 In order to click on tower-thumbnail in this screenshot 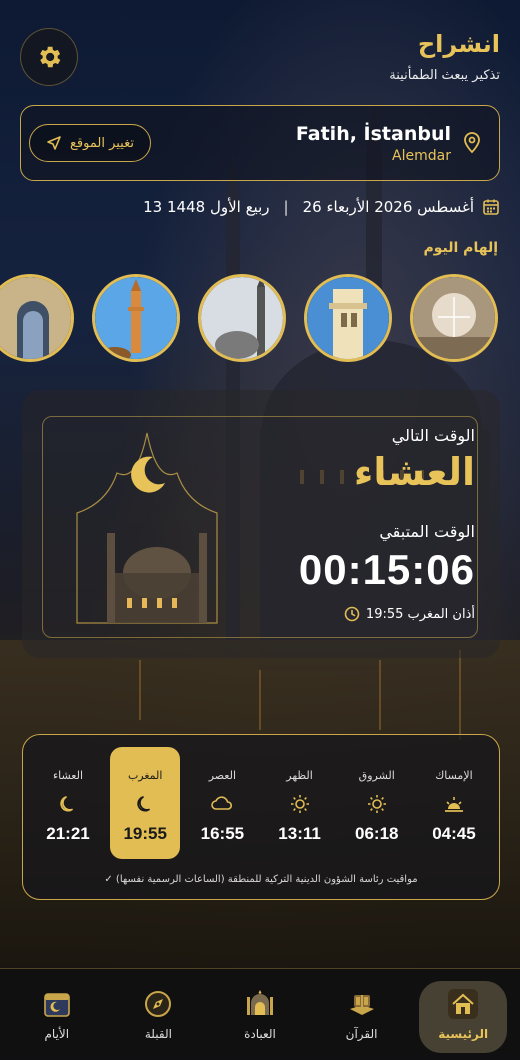, I will do `click(136, 318)`.